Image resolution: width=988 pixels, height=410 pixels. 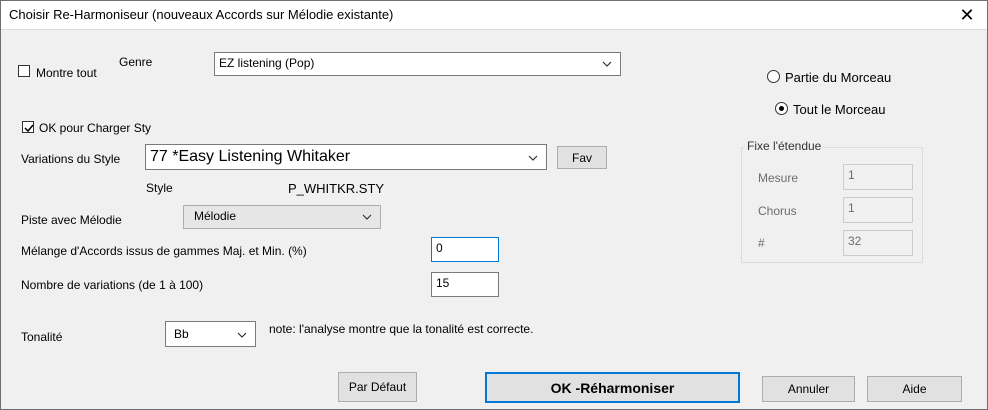 I want to click on part-of-song-label: Partie du Morceau, so click(x=838, y=77).